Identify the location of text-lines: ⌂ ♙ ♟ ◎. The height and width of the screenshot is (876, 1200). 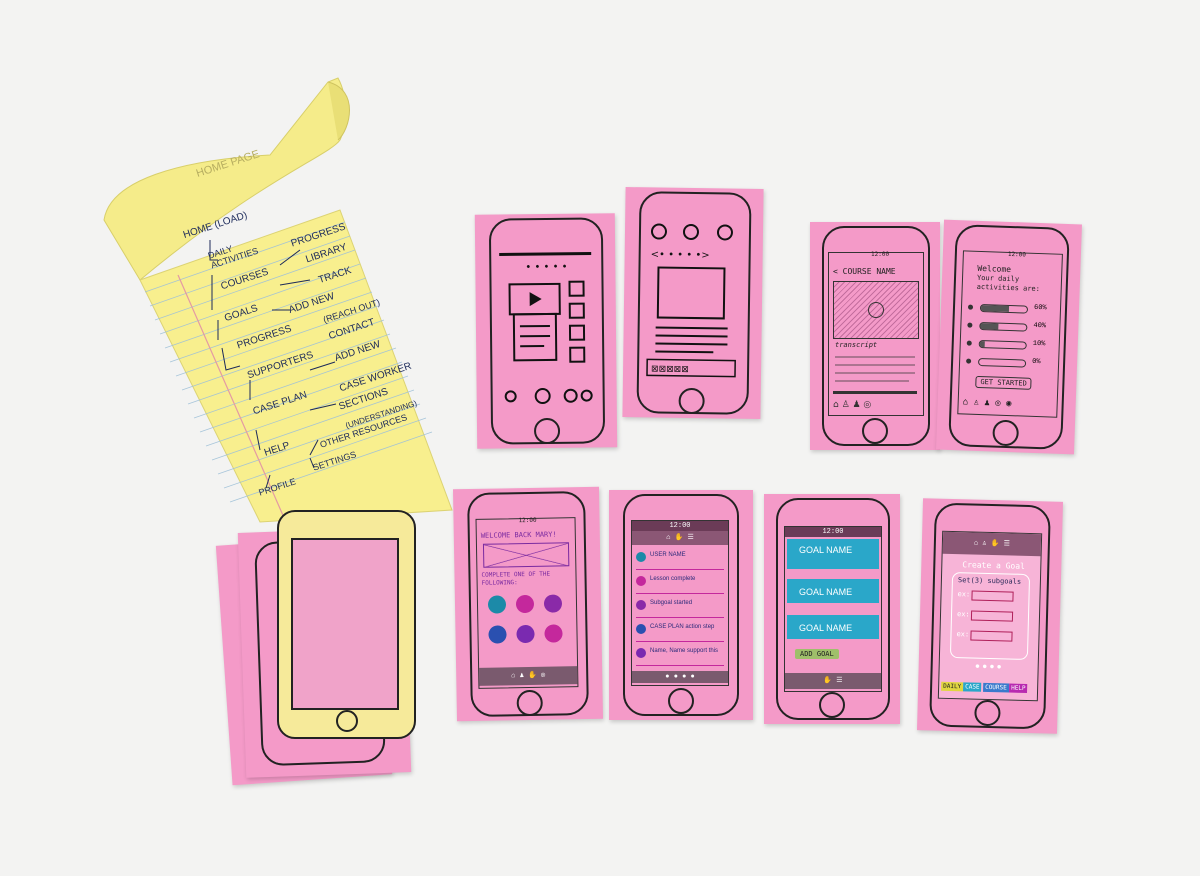
(875, 383).